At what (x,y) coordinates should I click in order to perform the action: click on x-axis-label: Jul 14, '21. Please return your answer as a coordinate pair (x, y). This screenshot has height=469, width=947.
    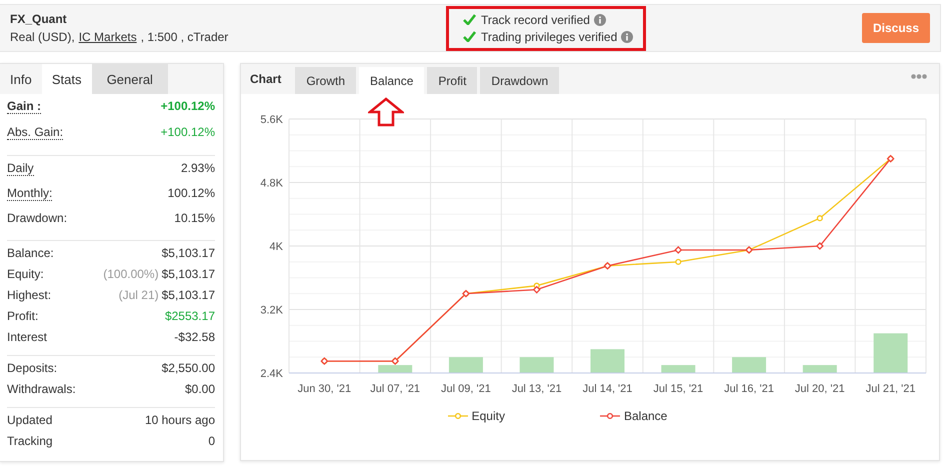
    Looking at the image, I should click on (607, 388).